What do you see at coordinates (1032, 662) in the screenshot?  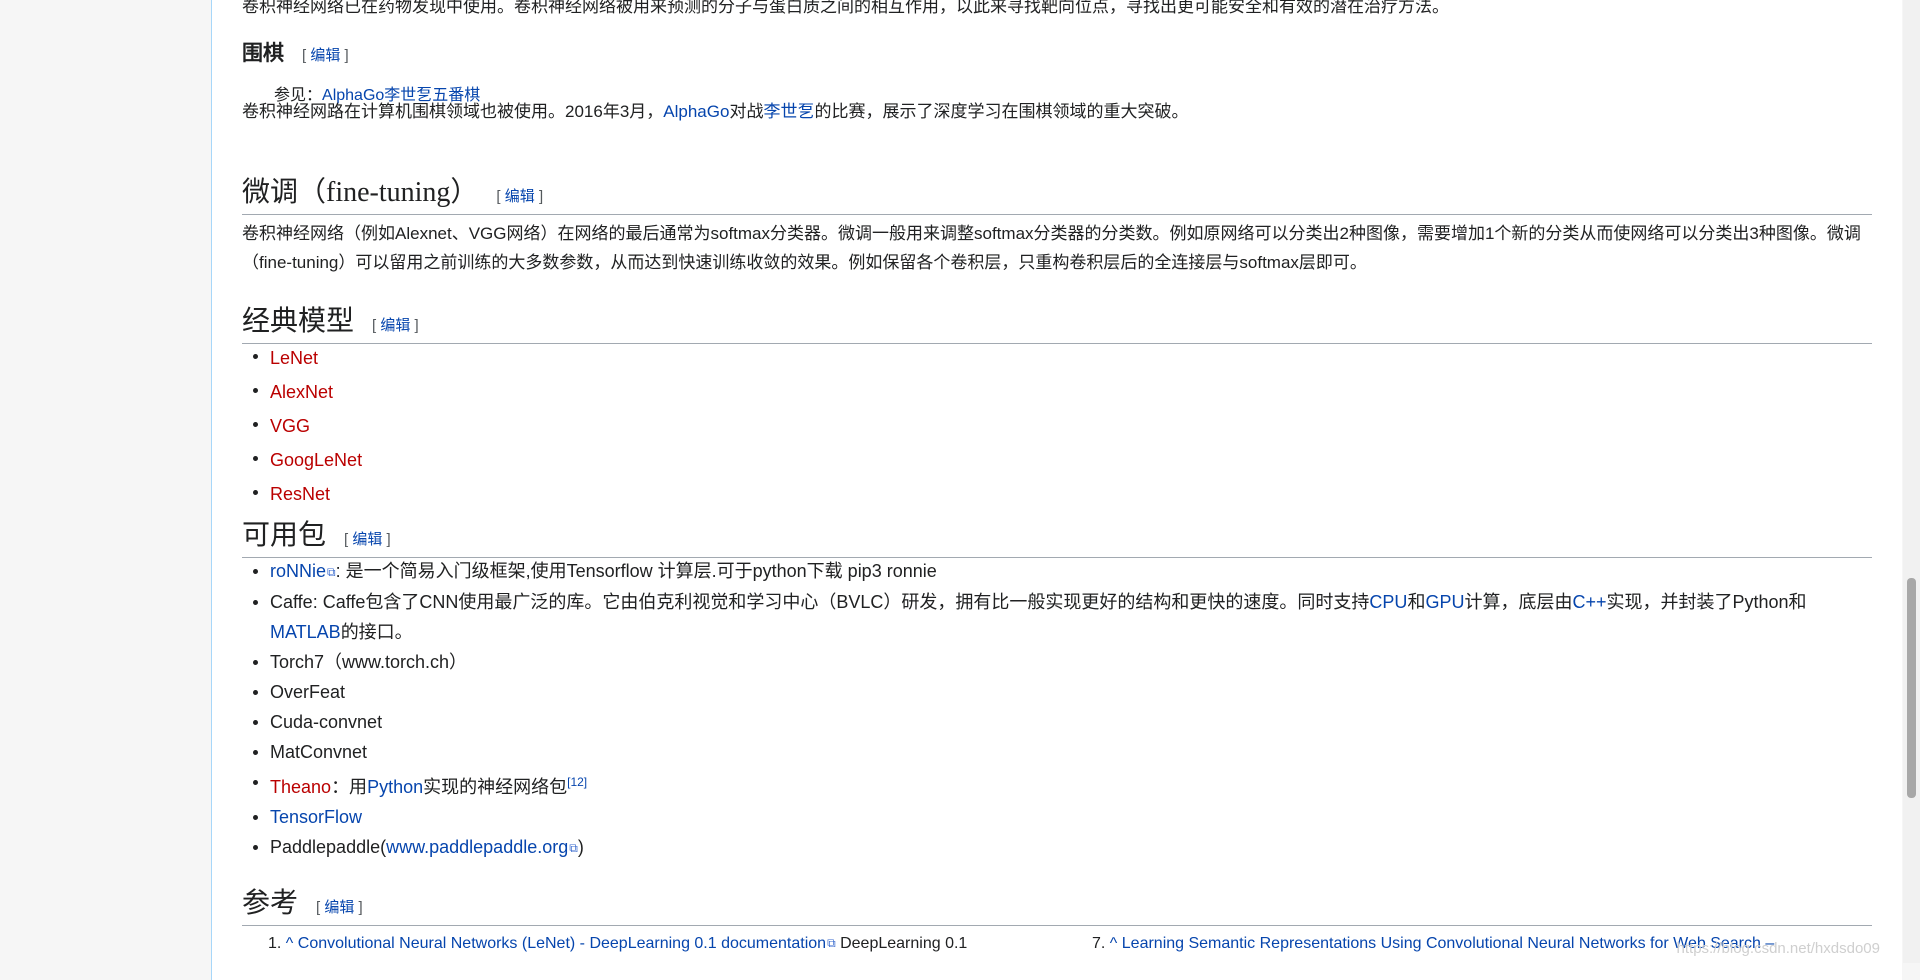 I see `list-item: Torch7（www.torch.ch）` at bounding box center [1032, 662].